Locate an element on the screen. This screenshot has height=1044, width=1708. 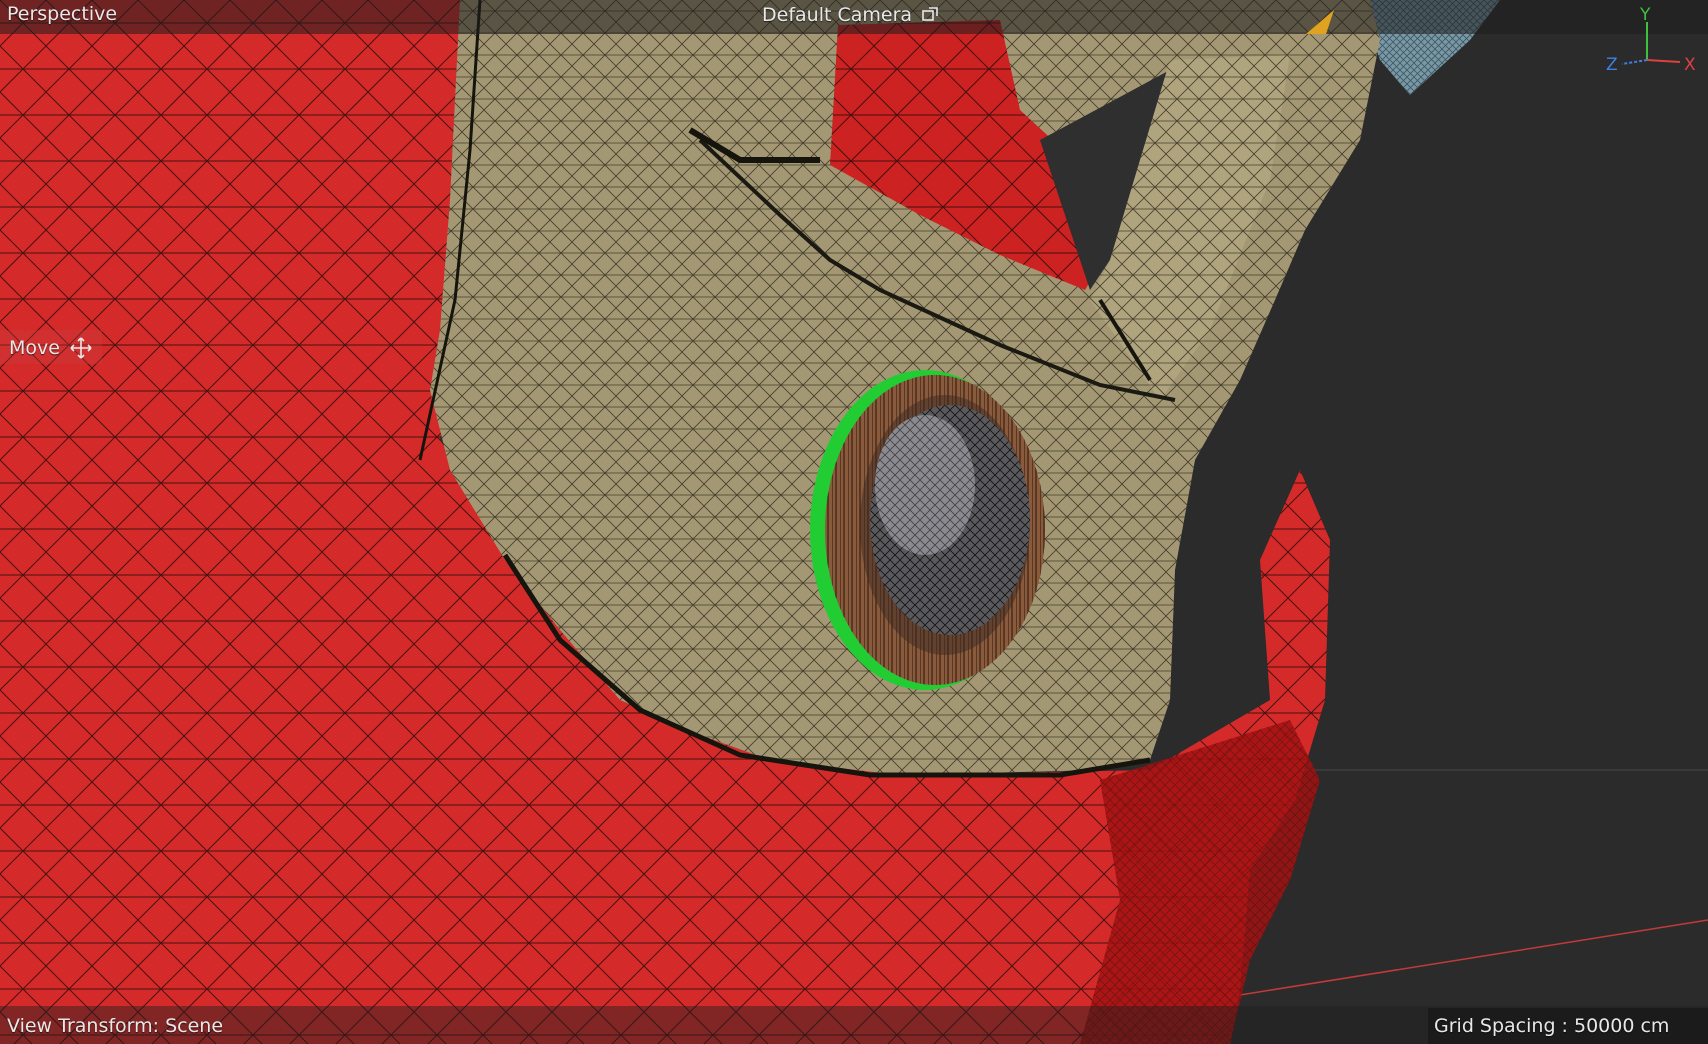
z-axis-label: Z is located at coordinates (1612, 65).